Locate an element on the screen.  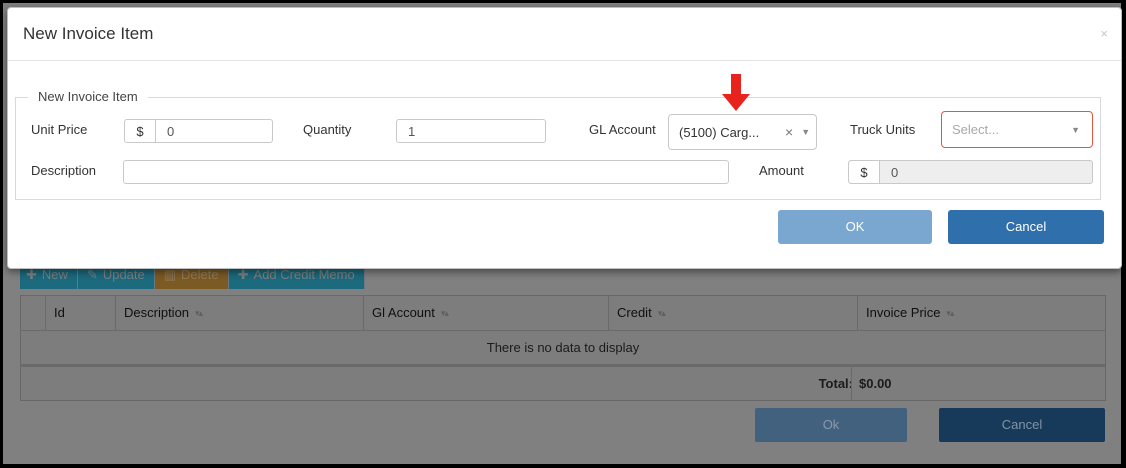
amount-label: Amount is located at coordinates (781, 170).